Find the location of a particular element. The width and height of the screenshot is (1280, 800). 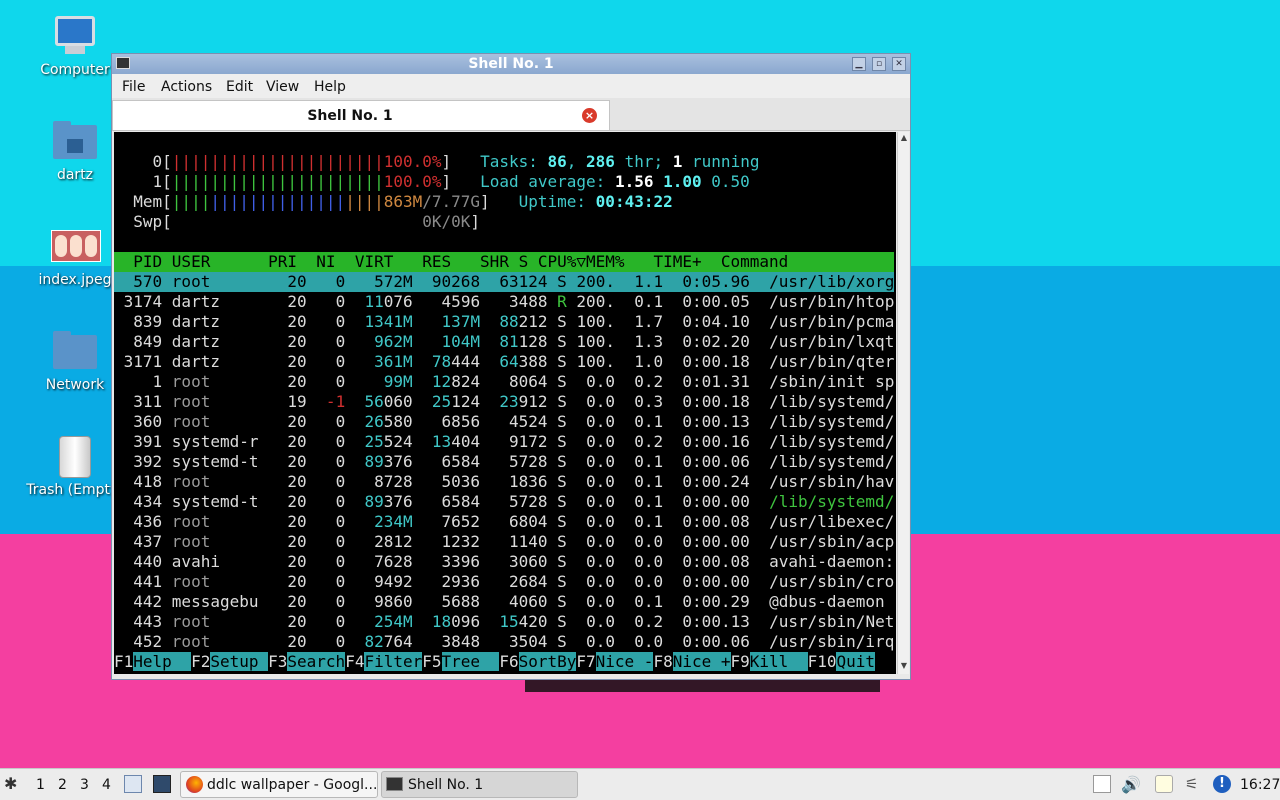

fkey-f3: F3 is located at coordinates (277, 661).